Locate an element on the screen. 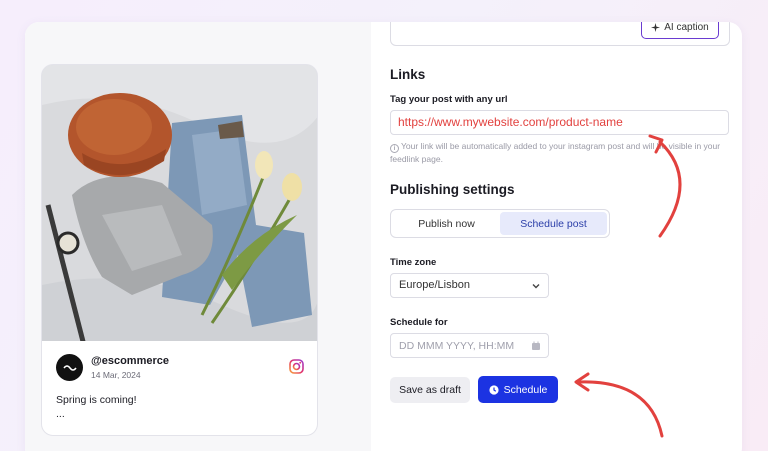 Image resolution: width=768 pixels, height=451 pixels. instagram-icon is located at coordinates (296, 366).